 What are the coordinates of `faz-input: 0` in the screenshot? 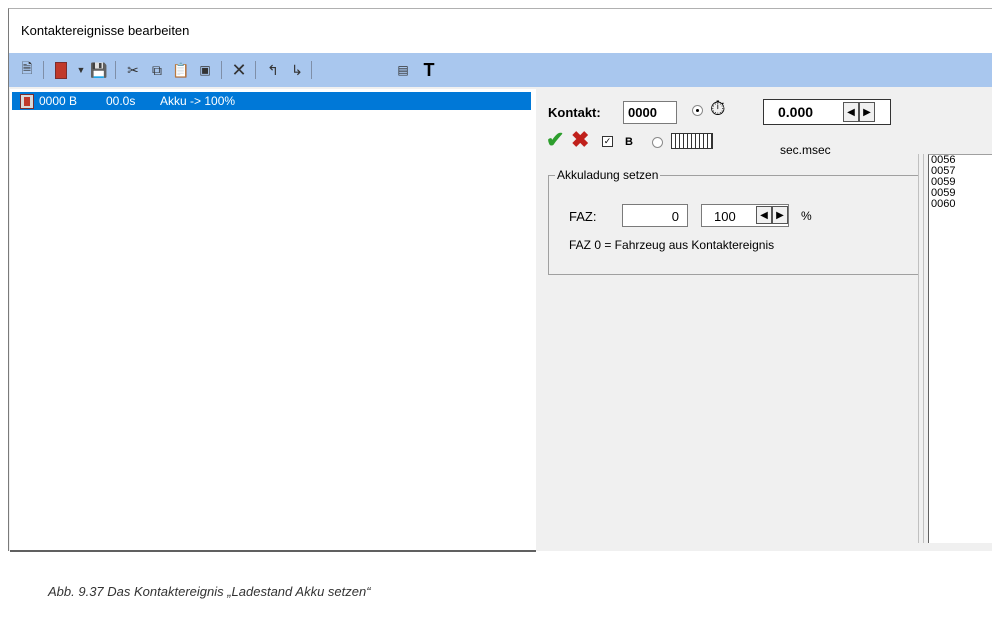 It's located at (655, 215).